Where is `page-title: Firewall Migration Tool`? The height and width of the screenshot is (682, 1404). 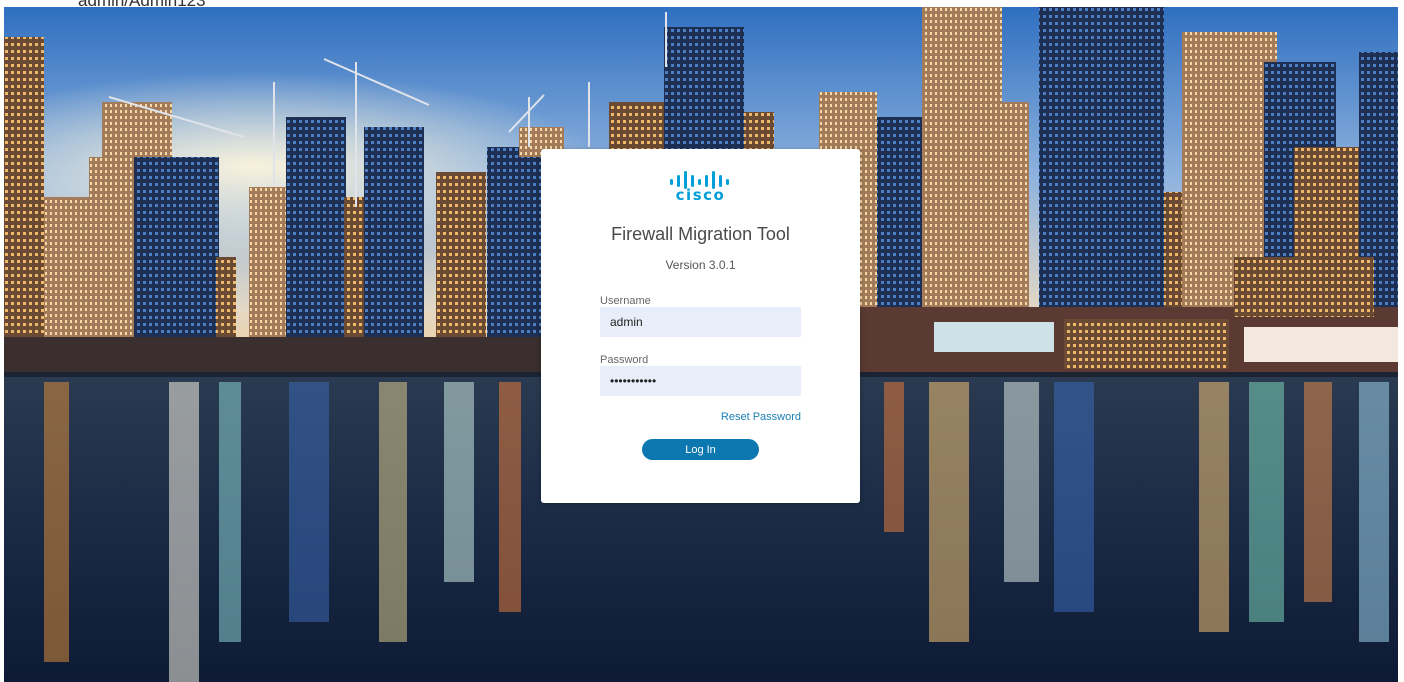 page-title: Firewall Migration Tool is located at coordinates (700, 234).